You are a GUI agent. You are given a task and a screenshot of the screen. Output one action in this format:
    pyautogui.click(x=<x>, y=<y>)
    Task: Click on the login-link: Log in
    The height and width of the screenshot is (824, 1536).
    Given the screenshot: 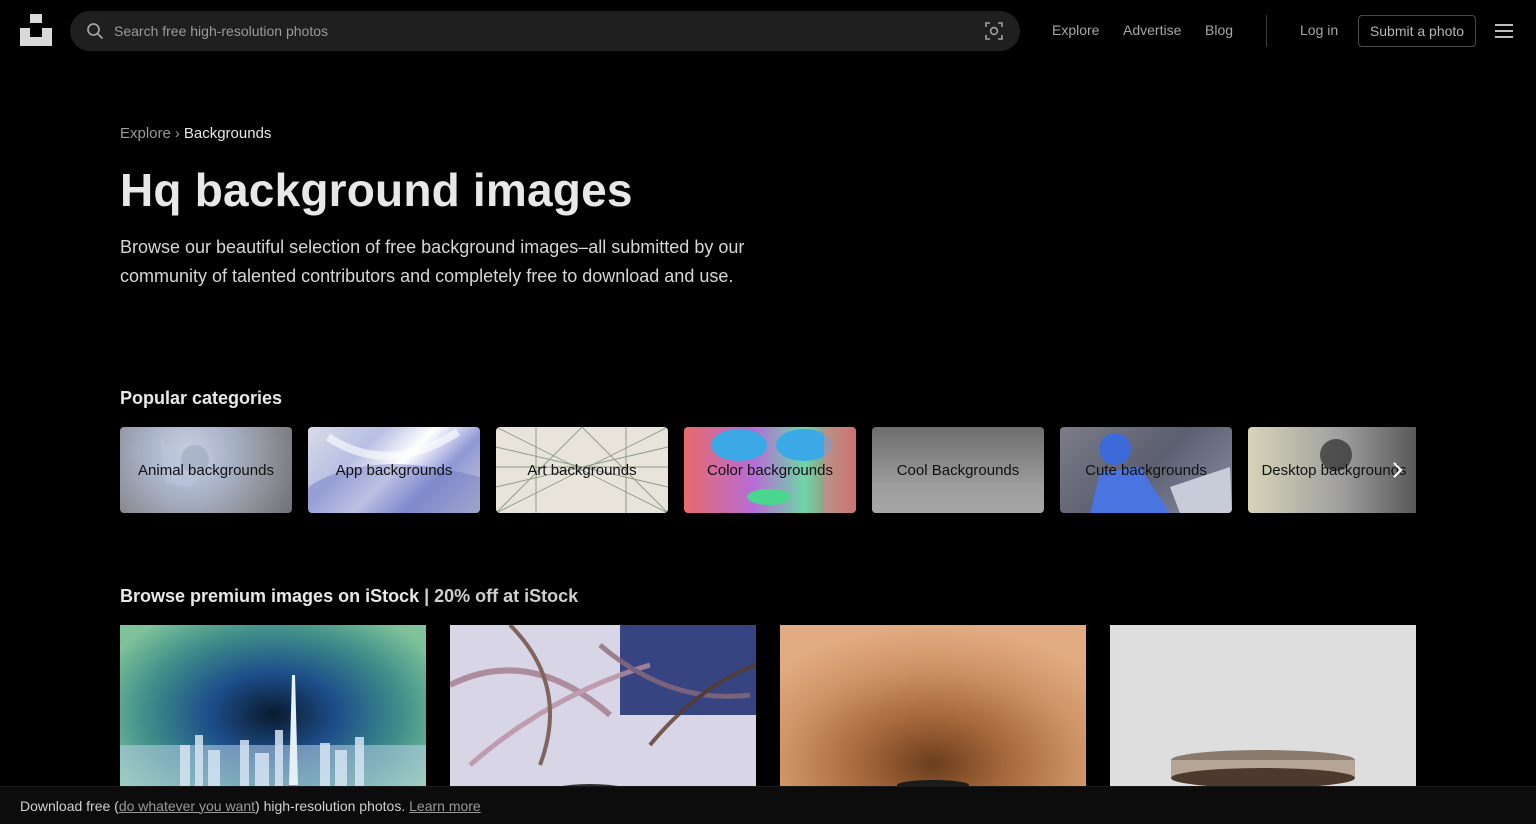 What is the action you would take?
    pyautogui.click(x=1319, y=30)
    